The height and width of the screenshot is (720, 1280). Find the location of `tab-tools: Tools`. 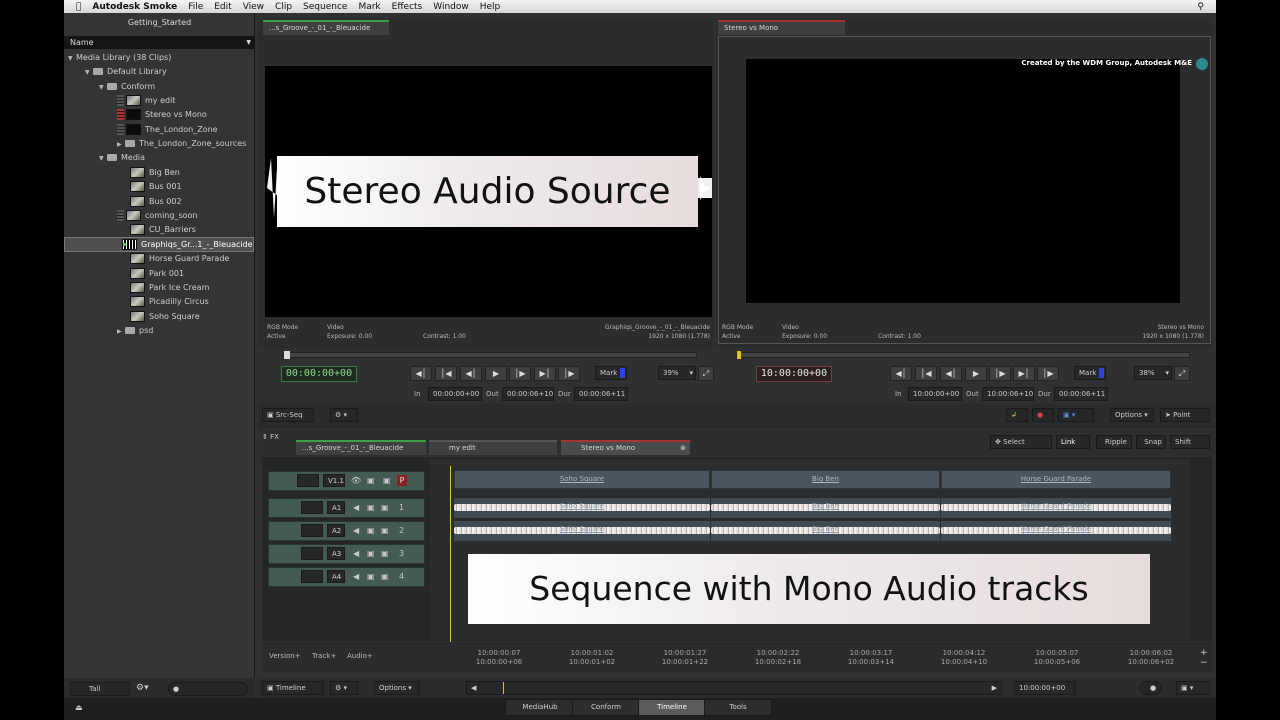

tab-tools: Tools is located at coordinates (738, 707).